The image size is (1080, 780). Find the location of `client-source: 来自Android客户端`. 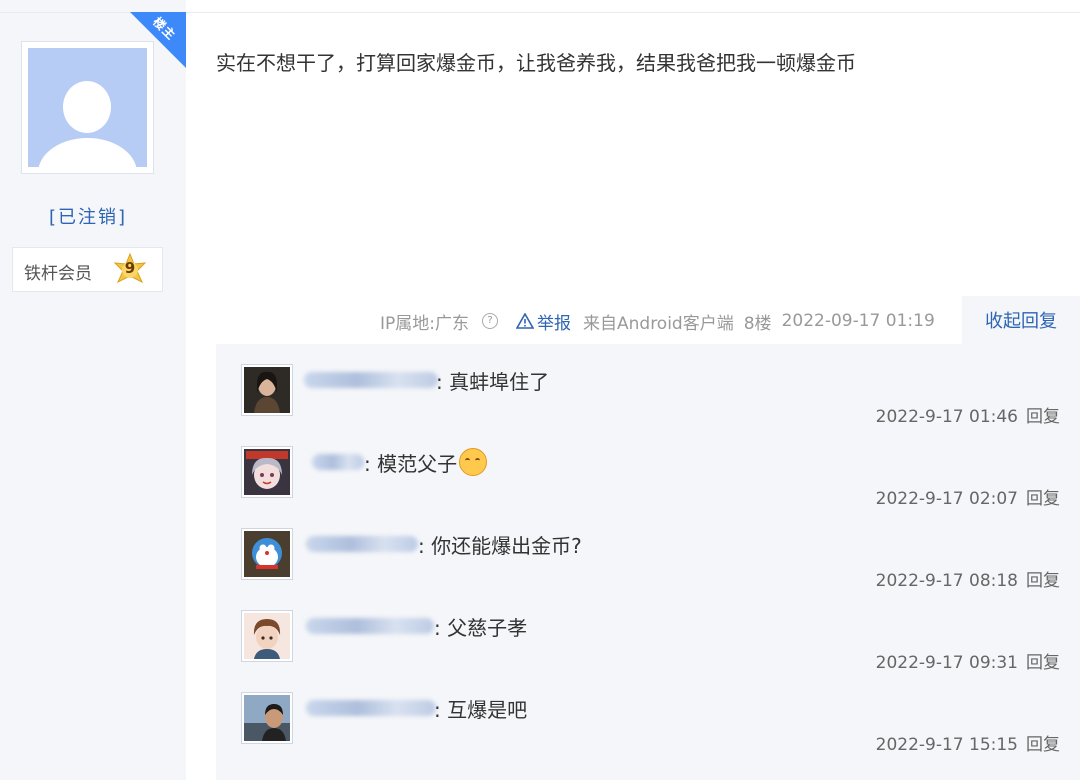

client-source: 来自Android客户端 is located at coordinates (658, 323).